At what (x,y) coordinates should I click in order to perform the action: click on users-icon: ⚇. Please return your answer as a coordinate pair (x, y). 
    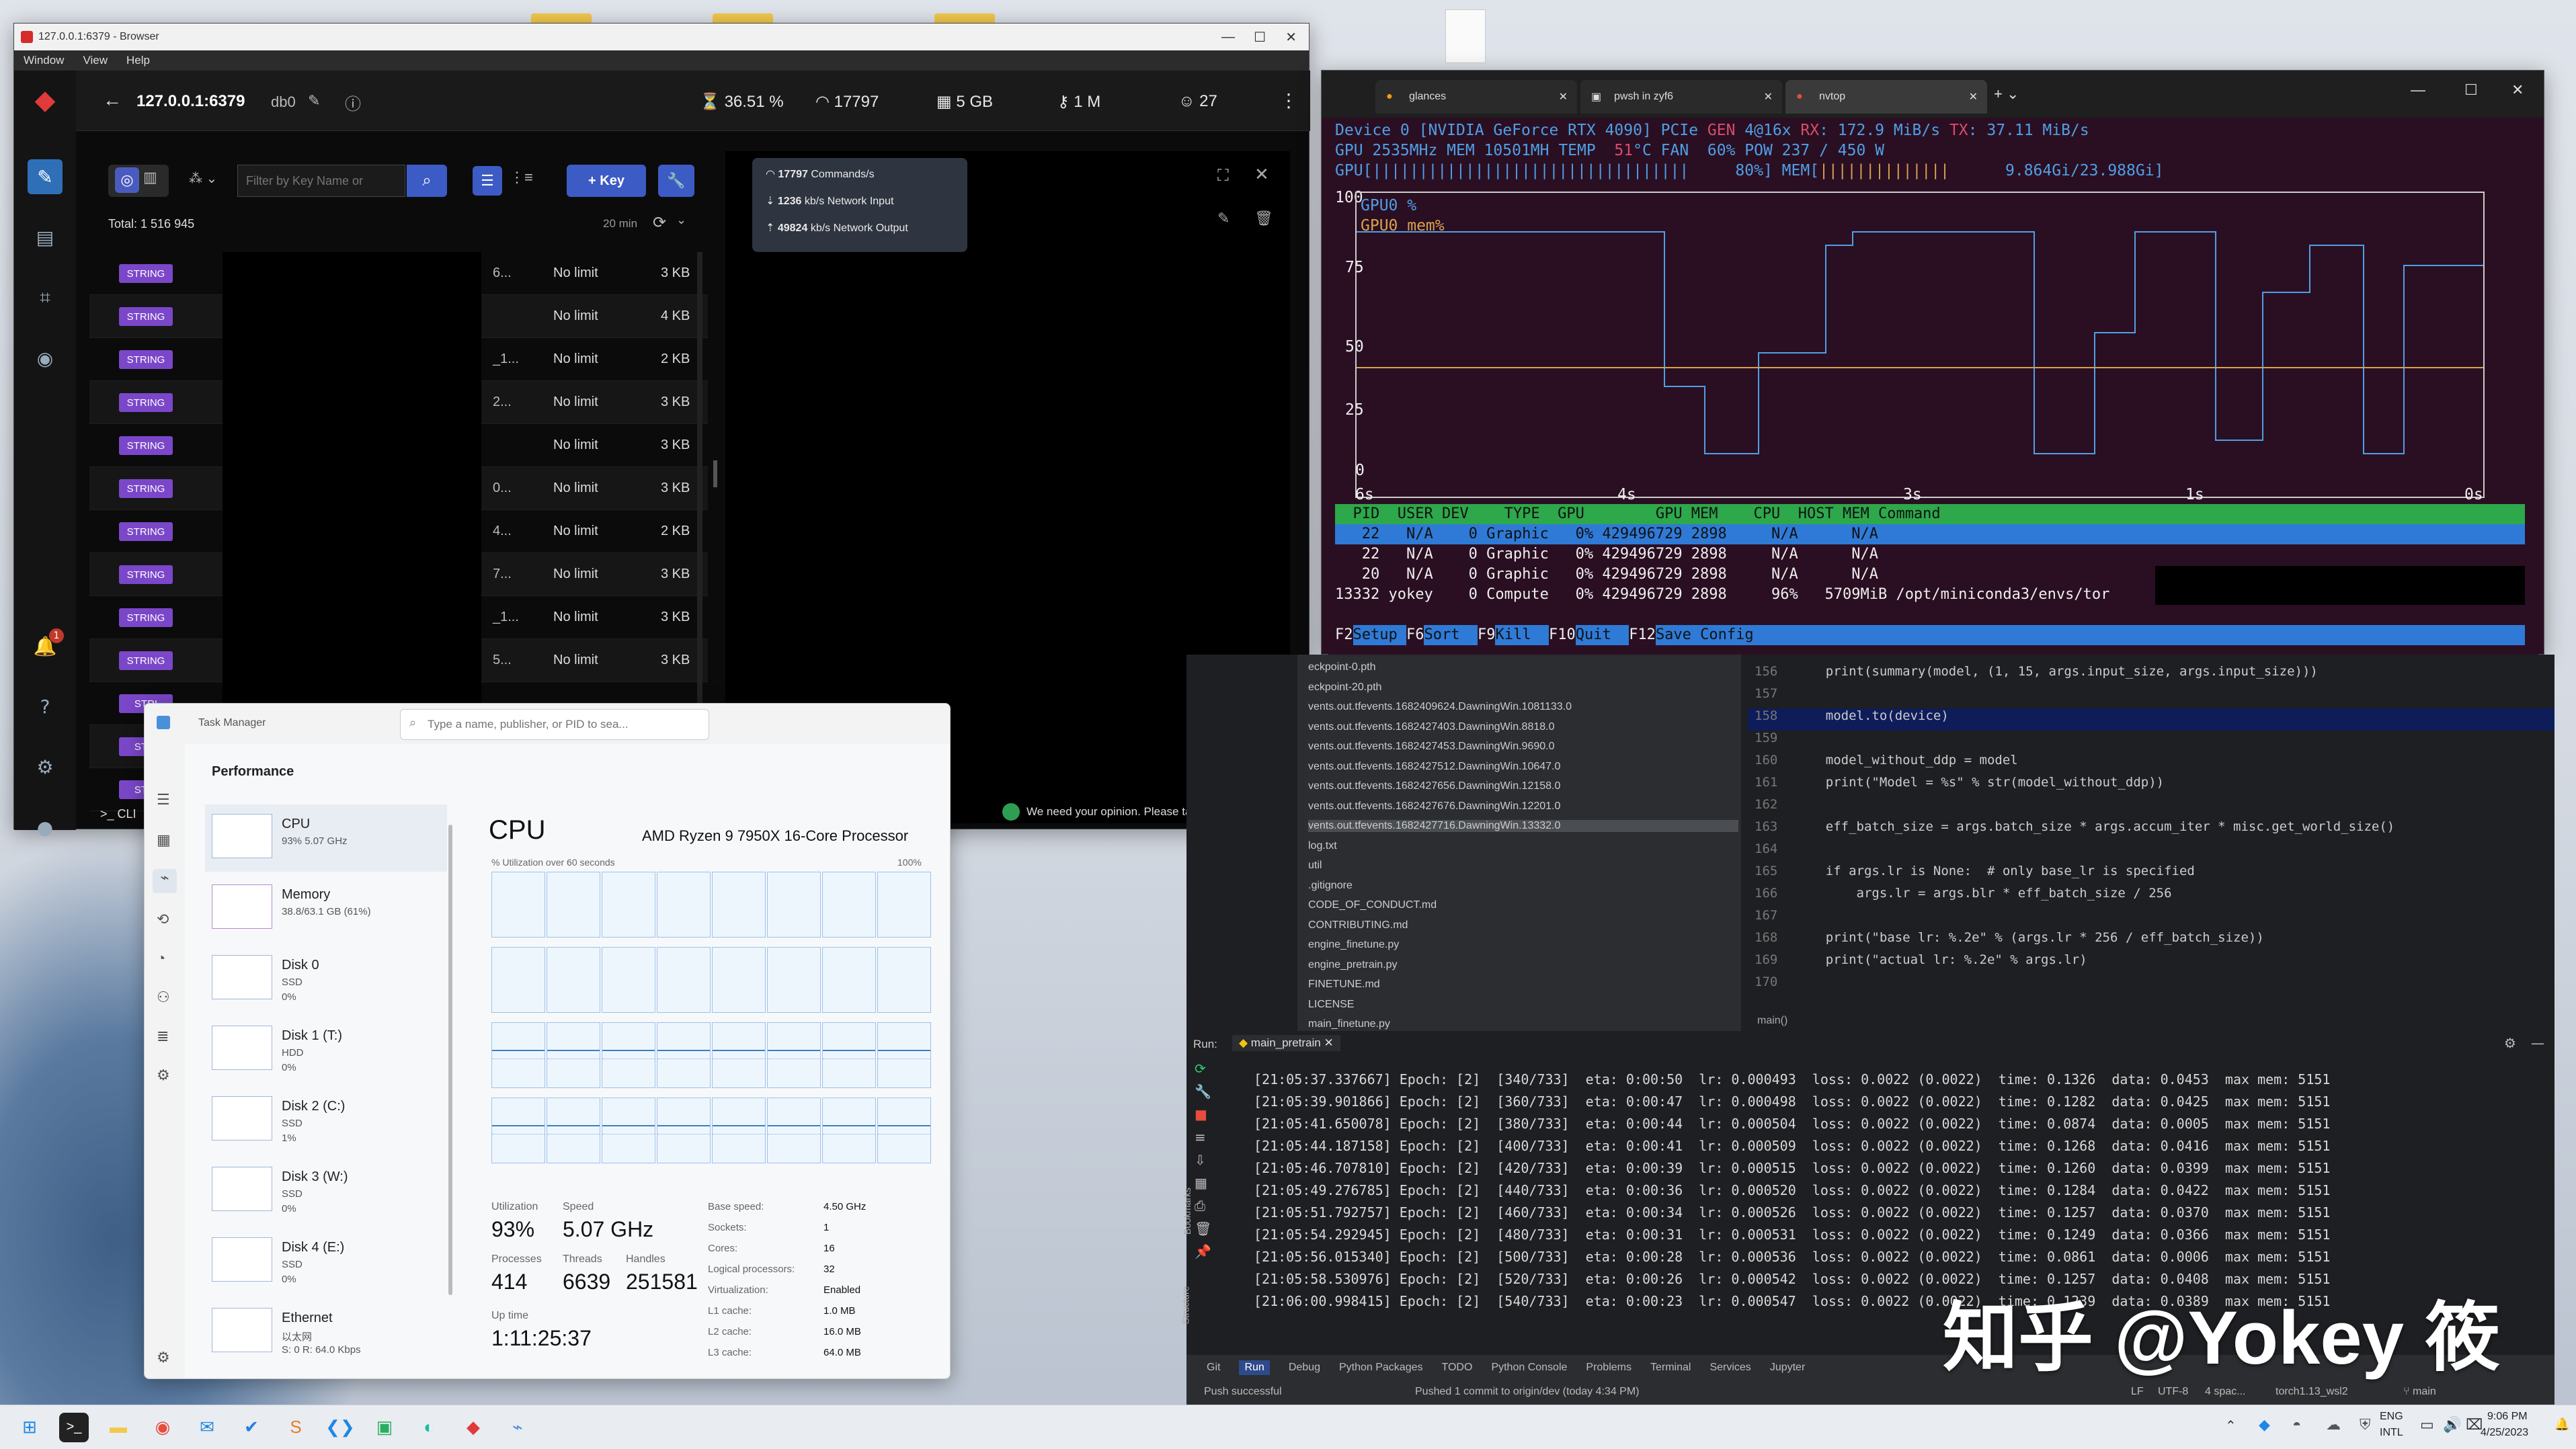
    Looking at the image, I should click on (163, 997).